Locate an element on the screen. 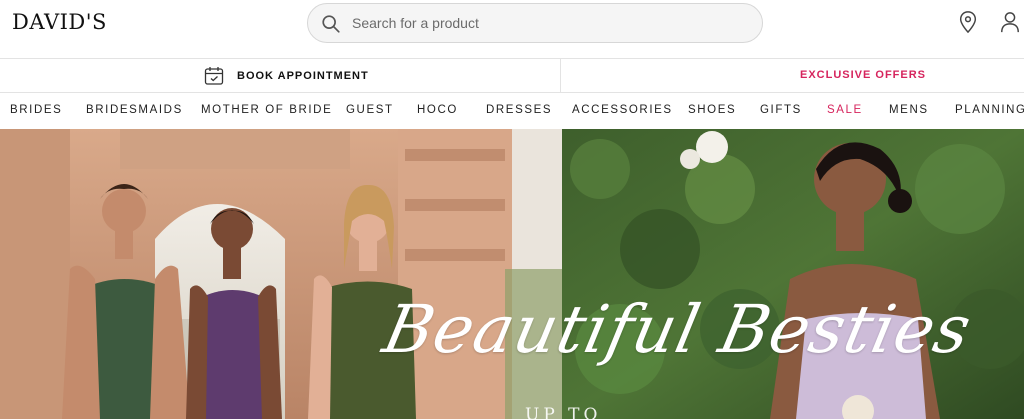  nav-item-mother-of-bride: MOTHER OF BRIDE is located at coordinates (266, 110).